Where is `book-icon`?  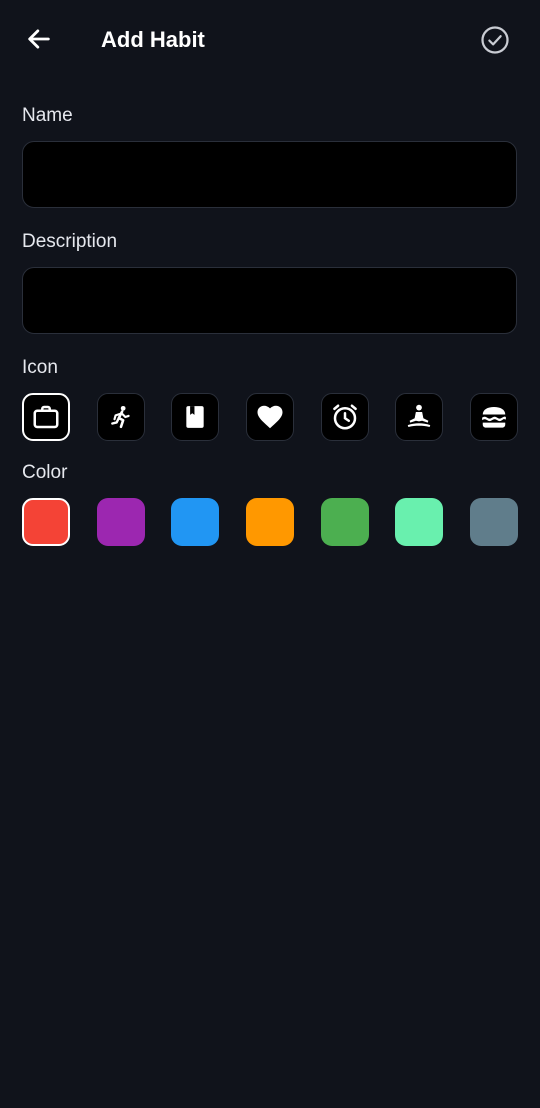 book-icon is located at coordinates (195, 417).